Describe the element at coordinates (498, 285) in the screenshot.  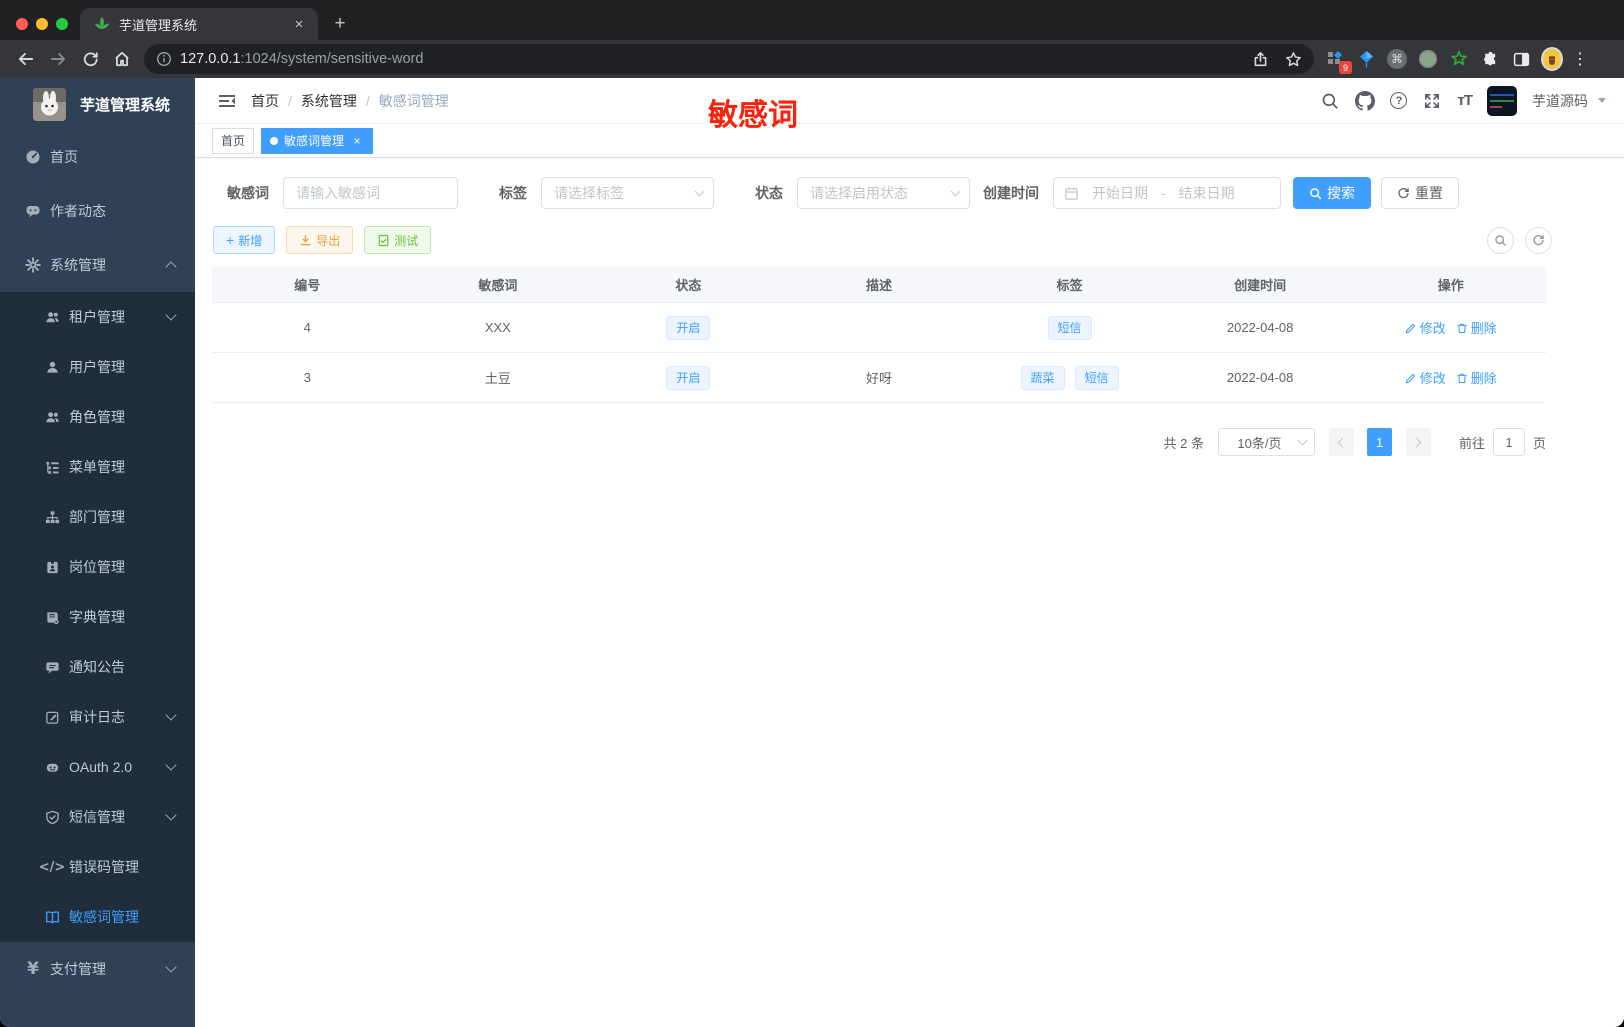
I see `column-header: 敏感词` at that location.